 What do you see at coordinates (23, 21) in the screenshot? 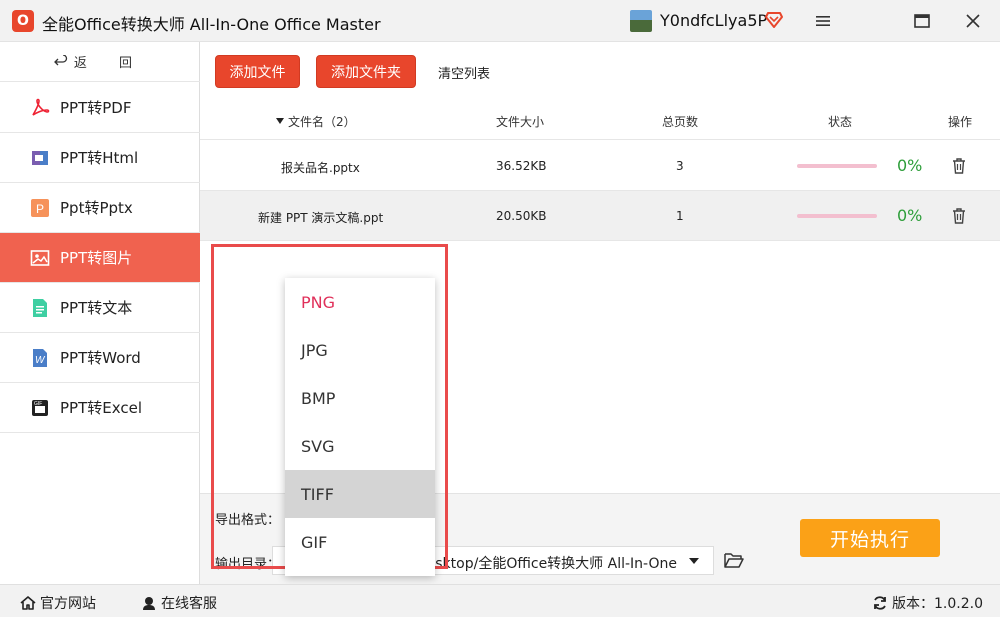
I see `app-logo: O` at bounding box center [23, 21].